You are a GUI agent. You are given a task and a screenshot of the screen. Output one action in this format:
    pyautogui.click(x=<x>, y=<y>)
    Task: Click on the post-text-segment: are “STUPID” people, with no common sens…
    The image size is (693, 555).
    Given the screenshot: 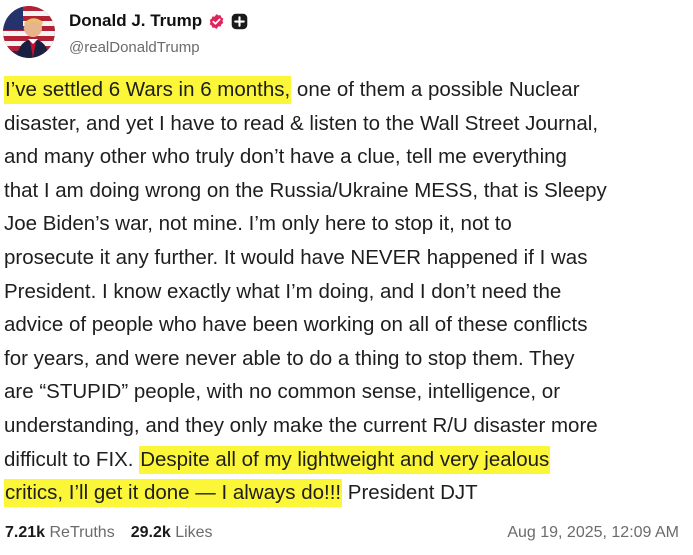 What is the action you would take?
    pyautogui.click(x=282, y=392)
    